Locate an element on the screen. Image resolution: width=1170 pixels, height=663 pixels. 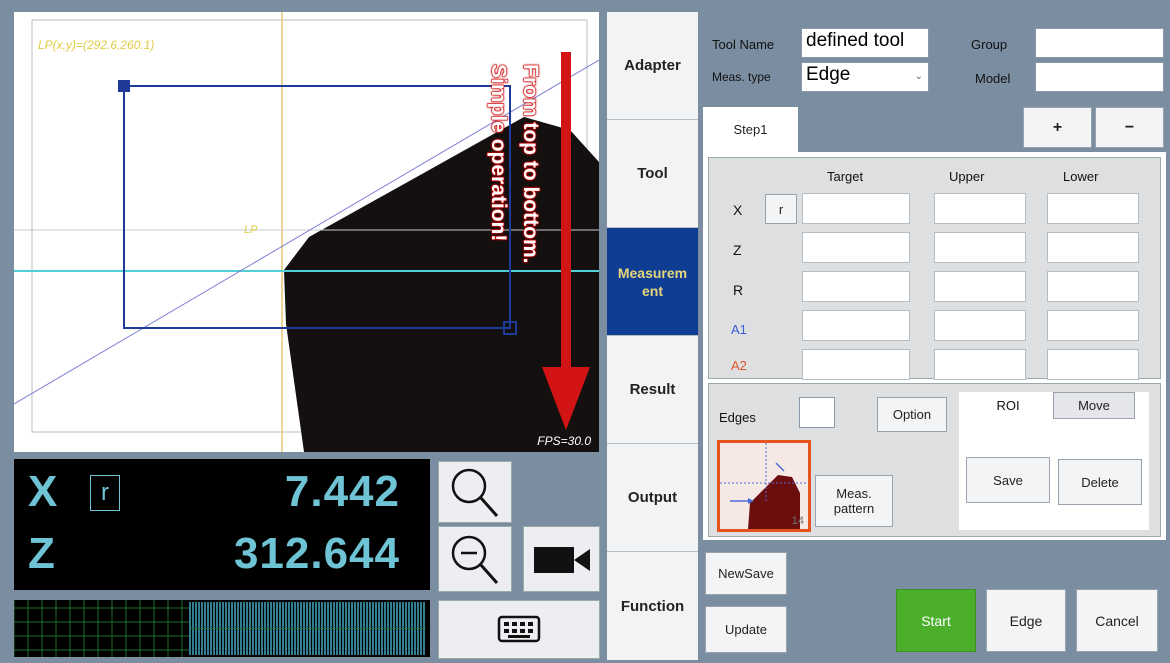
tool-name-label: Tool Name is located at coordinates (743, 44).